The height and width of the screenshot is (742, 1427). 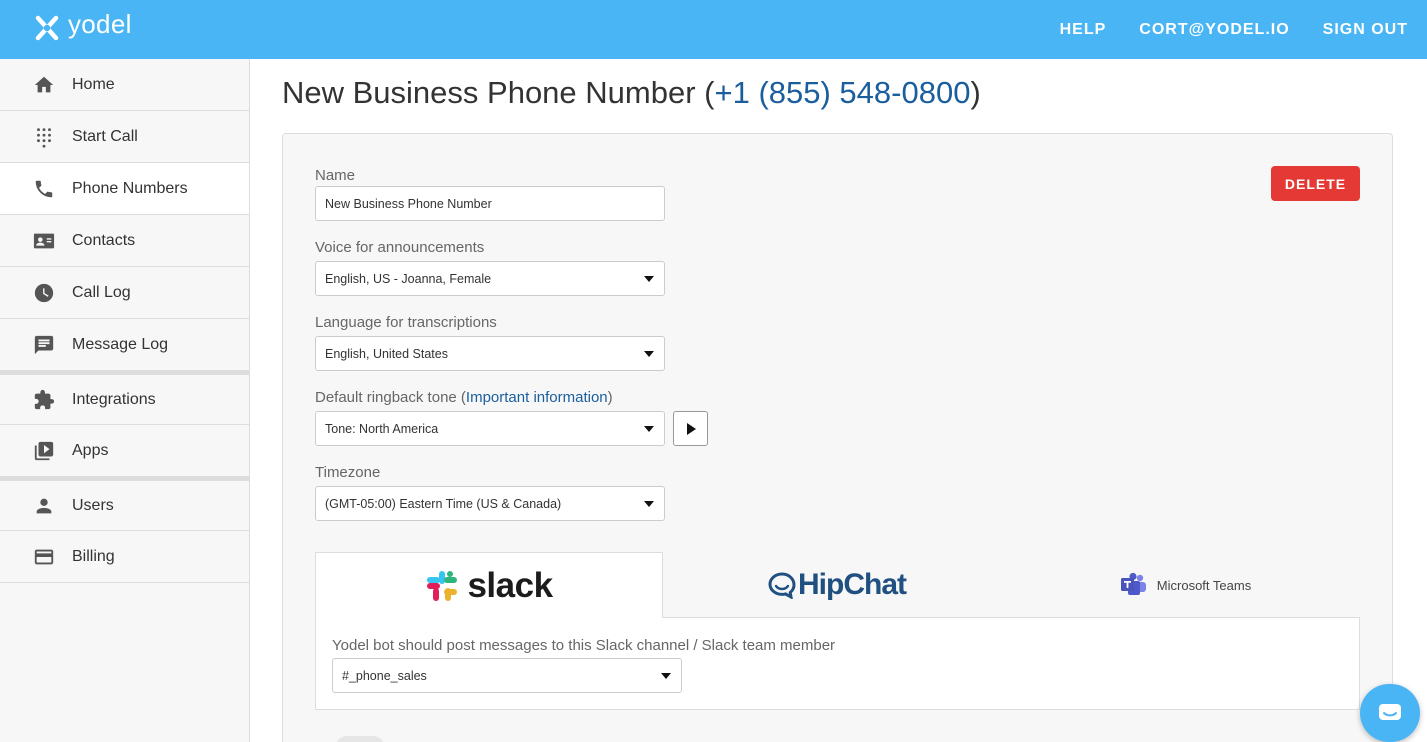 I want to click on sidebar-item-label: Apps, so click(x=90, y=450).